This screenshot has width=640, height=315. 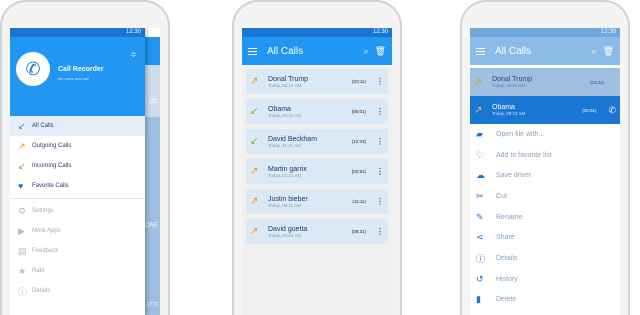 I want to click on info-icon: ⓘ, so click(x=481, y=258).